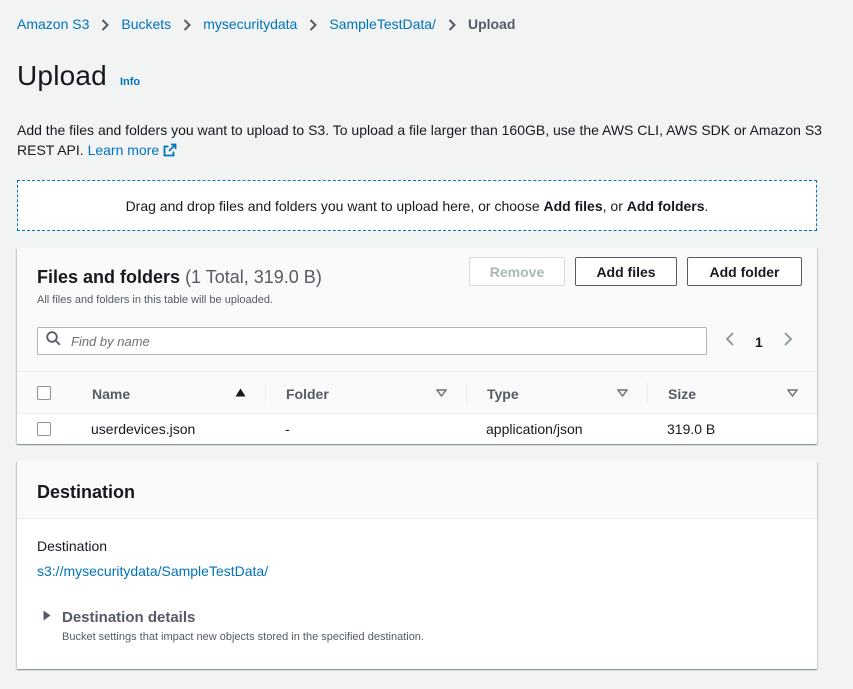 The width and height of the screenshot is (853, 689). What do you see at coordinates (53, 24) in the screenshot?
I see `breadcrumb-amazon-s3: Amazon S3` at bounding box center [53, 24].